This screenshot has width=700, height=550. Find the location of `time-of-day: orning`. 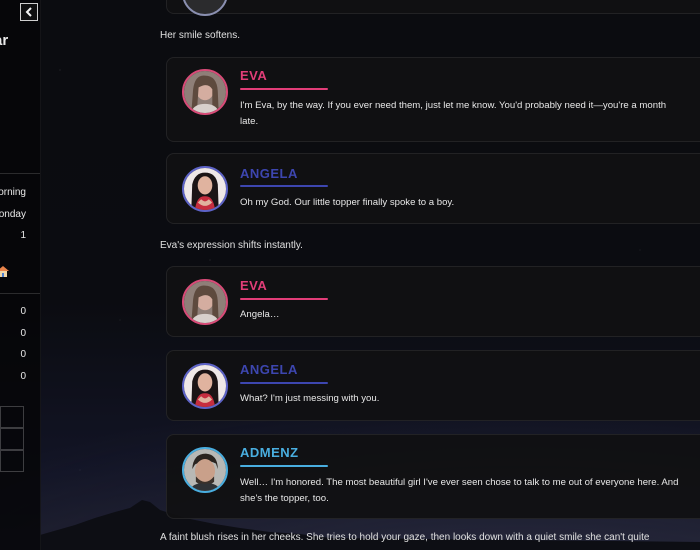

time-of-day: orning is located at coordinates (13, 192).